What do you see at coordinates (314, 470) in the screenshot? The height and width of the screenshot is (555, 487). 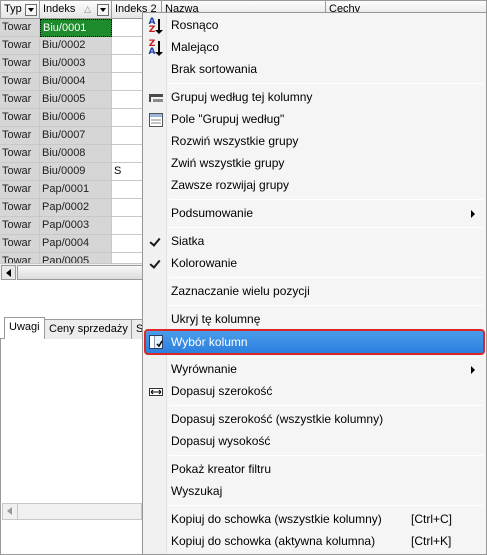 I see `menu-item-filter-builder: Pokaż kreator filtru` at bounding box center [314, 470].